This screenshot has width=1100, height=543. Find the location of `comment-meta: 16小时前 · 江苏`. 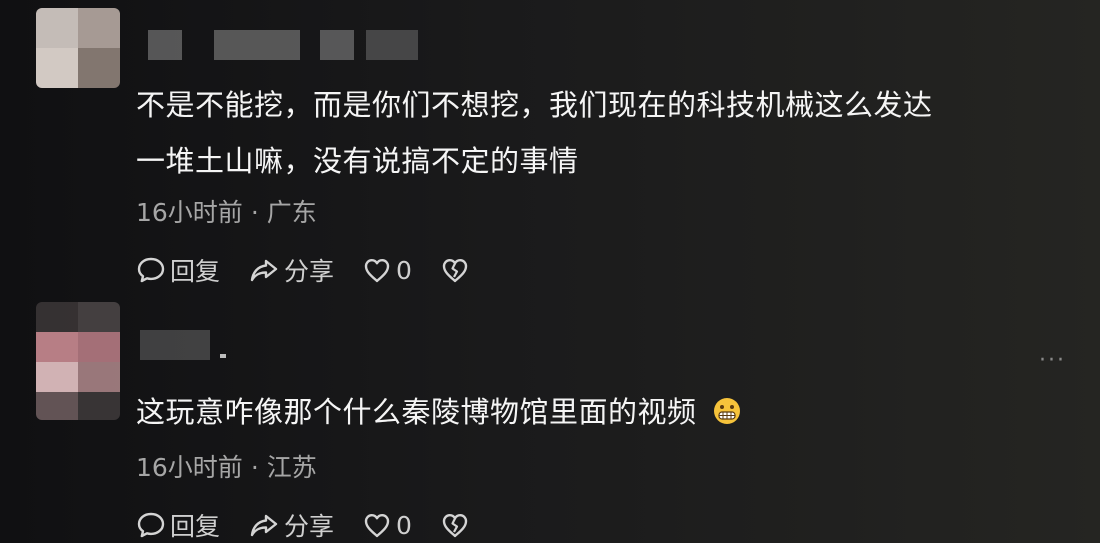

comment-meta: 16小时前 · 江苏 is located at coordinates (226, 466).